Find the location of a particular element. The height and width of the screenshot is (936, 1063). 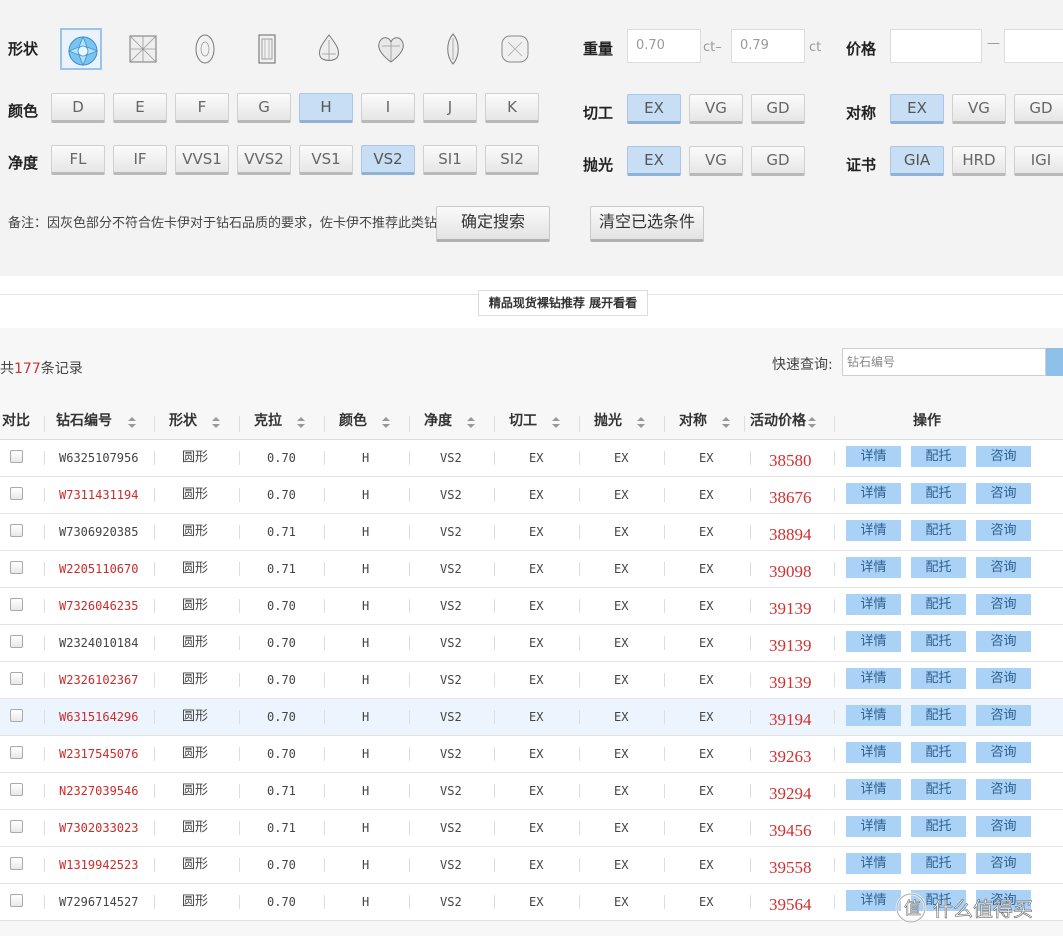

symmetry-option: EX is located at coordinates (917, 109).